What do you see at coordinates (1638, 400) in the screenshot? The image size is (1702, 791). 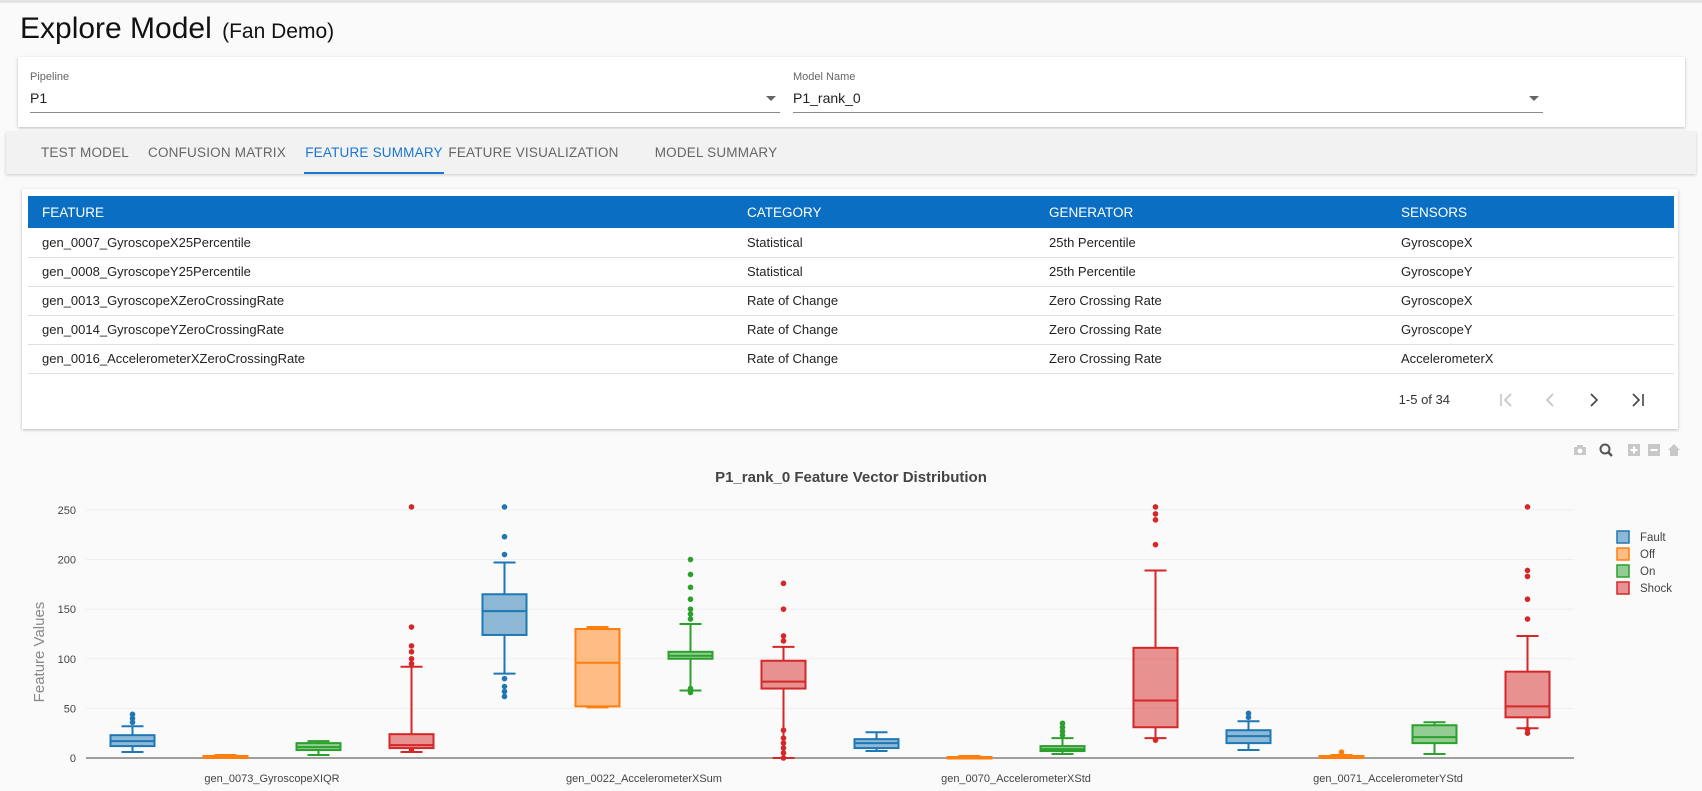 I see `last-page-icon` at bounding box center [1638, 400].